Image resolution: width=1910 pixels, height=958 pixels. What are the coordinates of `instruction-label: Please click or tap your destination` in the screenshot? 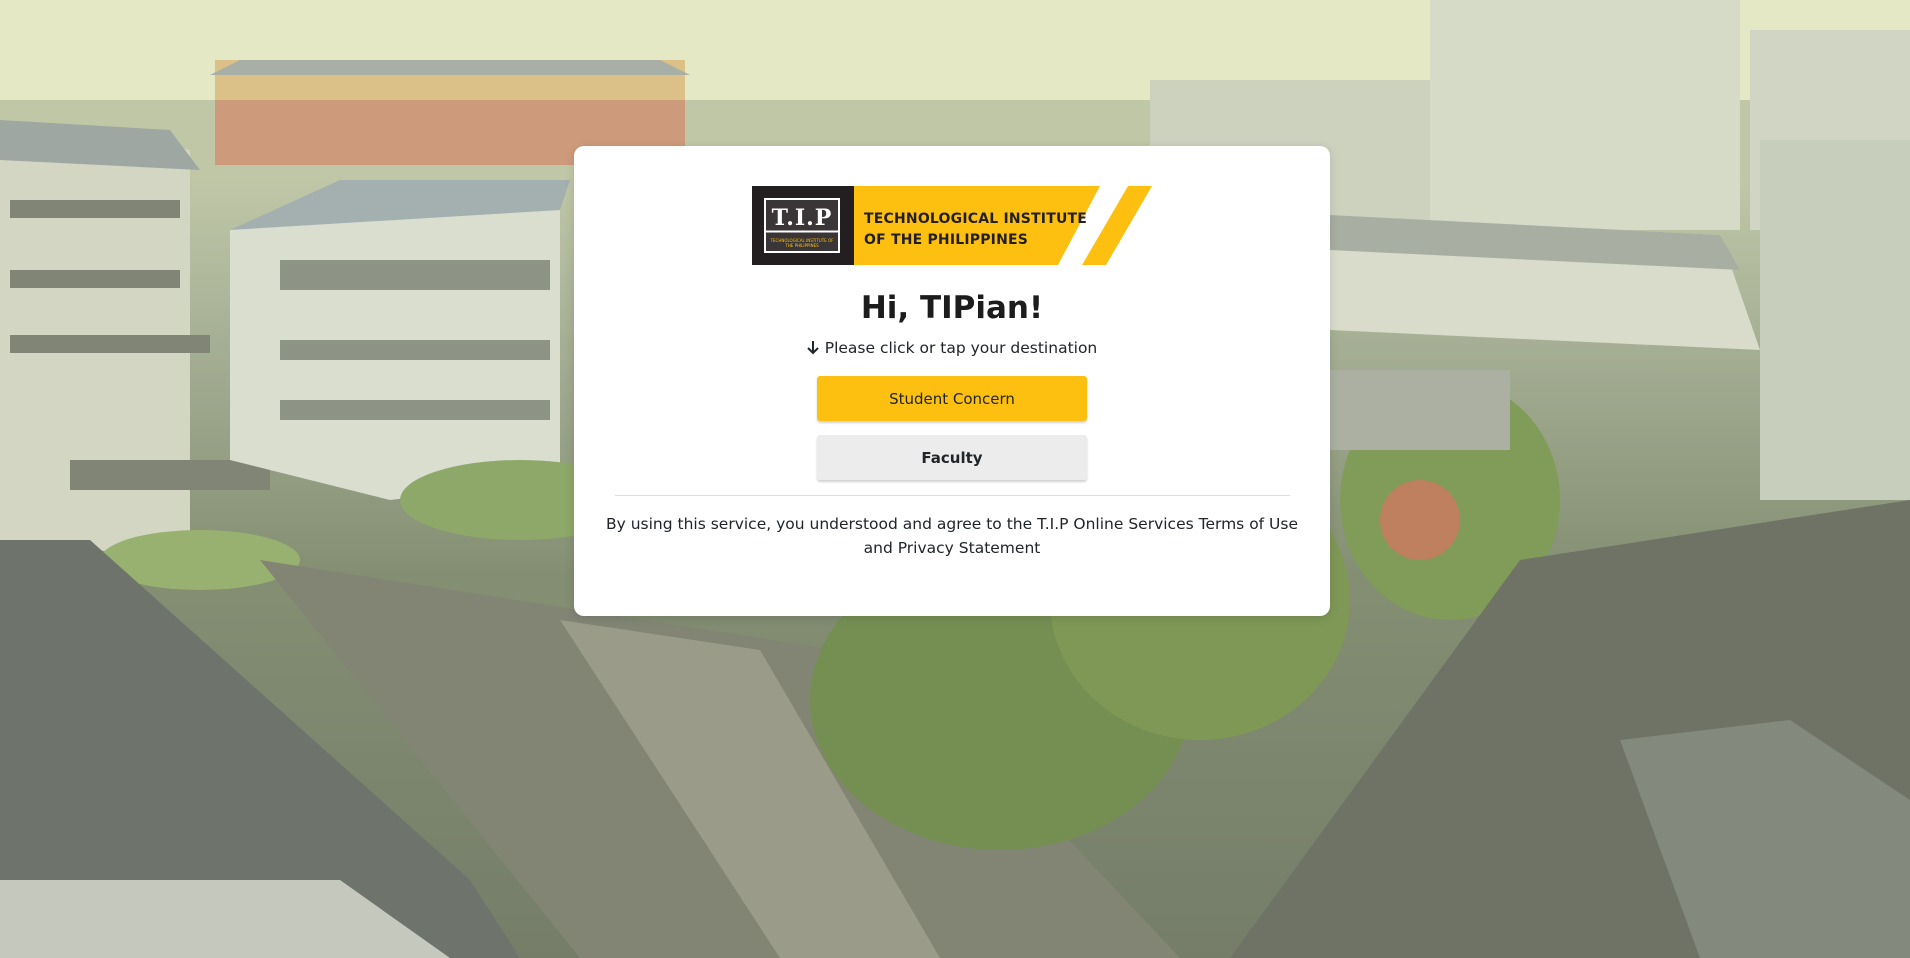 It's located at (961, 348).